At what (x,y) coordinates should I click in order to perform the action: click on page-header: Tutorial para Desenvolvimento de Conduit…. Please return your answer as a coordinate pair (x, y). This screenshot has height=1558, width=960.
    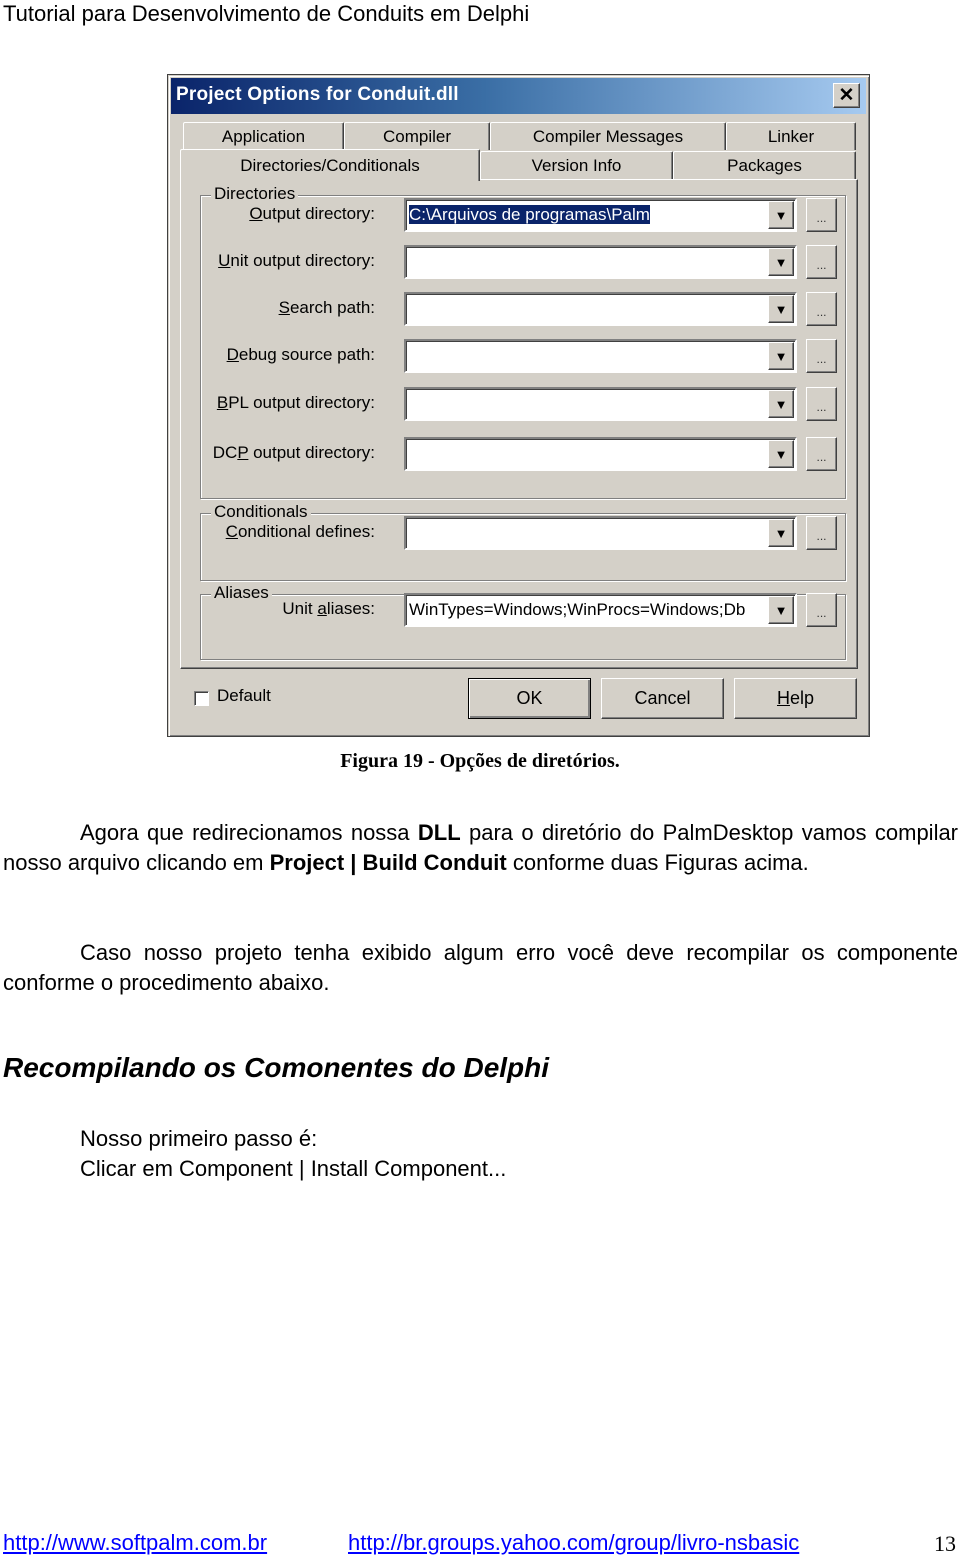
    Looking at the image, I should click on (266, 13).